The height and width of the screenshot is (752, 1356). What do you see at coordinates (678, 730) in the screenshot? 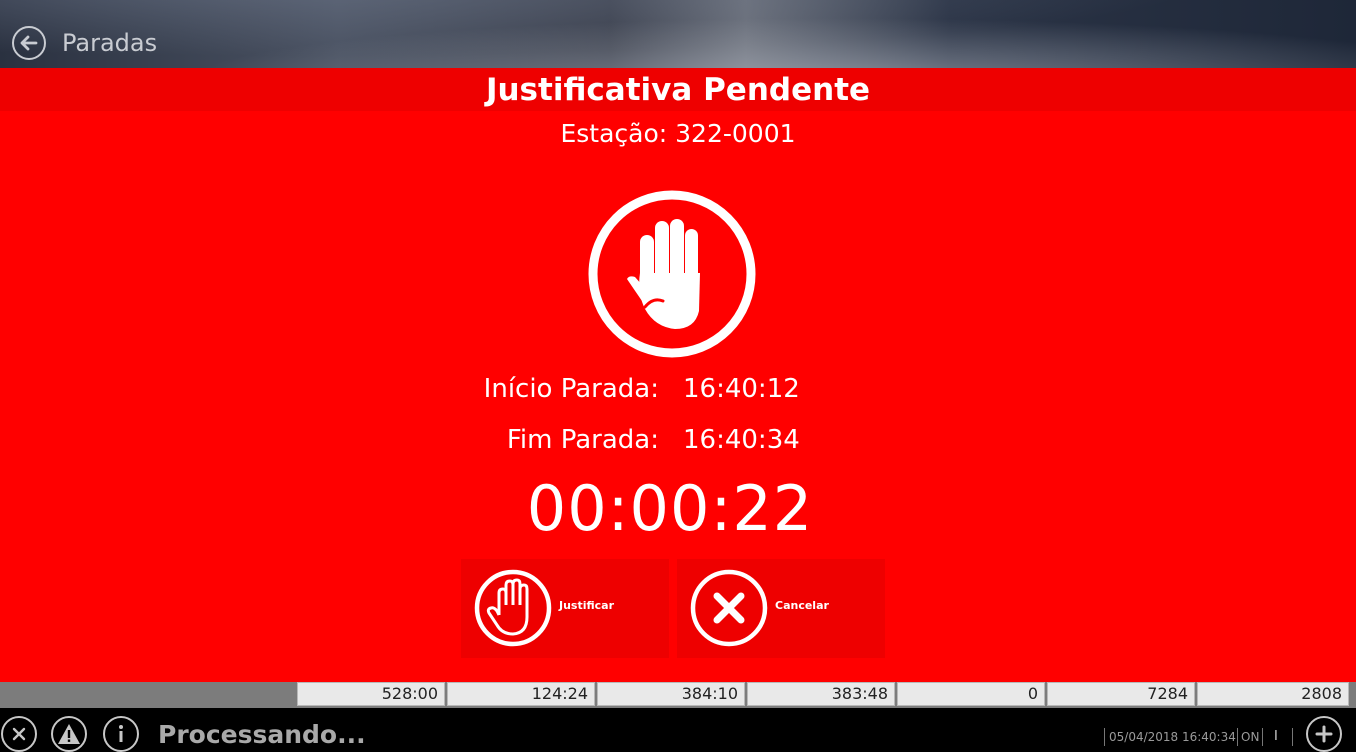
I see `status-bar: Processando... 05/04/2018 16:40:34 ON I` at bounding box center [678, 730].